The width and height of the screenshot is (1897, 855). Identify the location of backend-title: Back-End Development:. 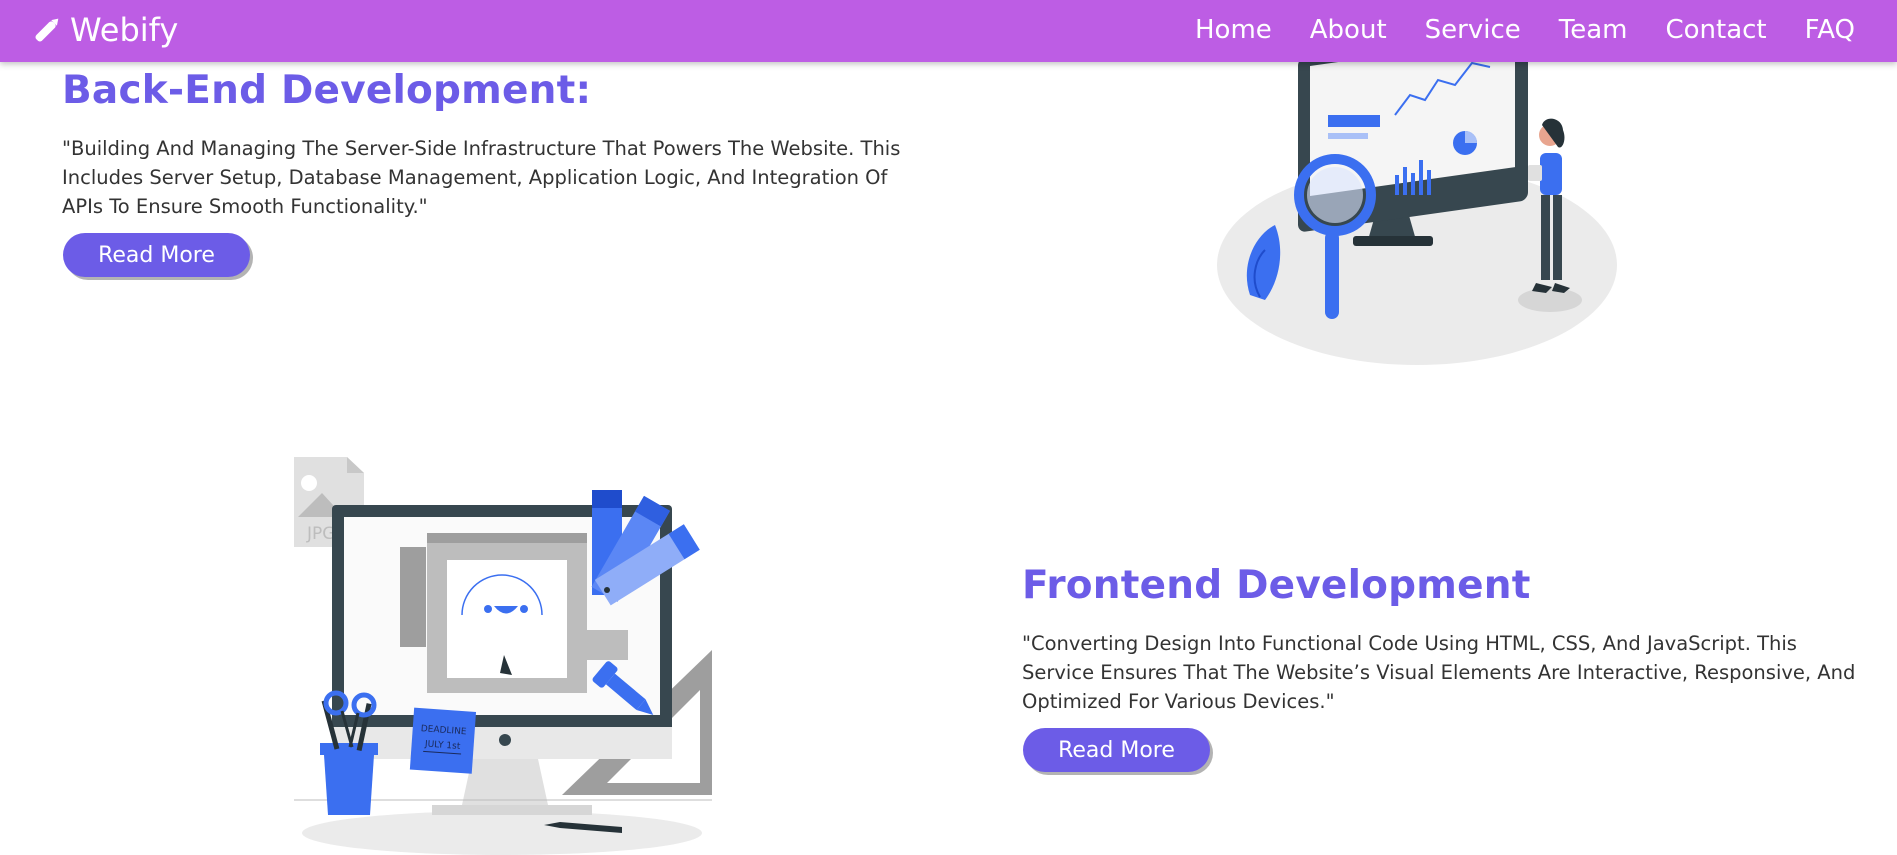
(327, 90).